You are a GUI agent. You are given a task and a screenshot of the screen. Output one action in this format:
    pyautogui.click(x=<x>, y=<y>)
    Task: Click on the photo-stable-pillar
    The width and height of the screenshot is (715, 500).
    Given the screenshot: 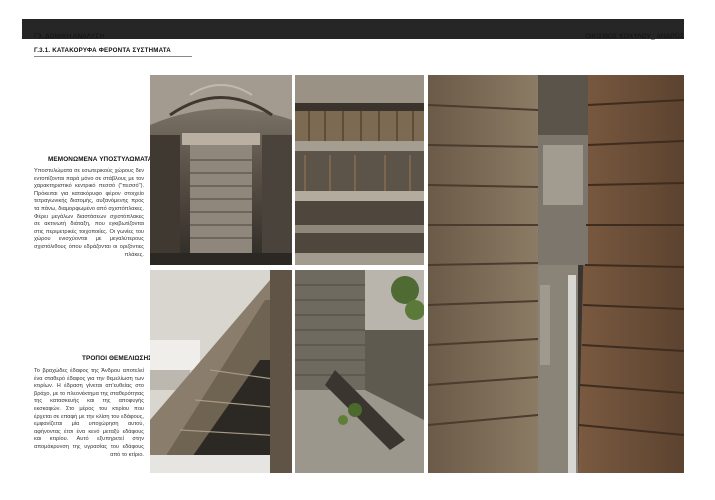 What is the action you would take?
    pyautogui.click(x=221, y=170)
    